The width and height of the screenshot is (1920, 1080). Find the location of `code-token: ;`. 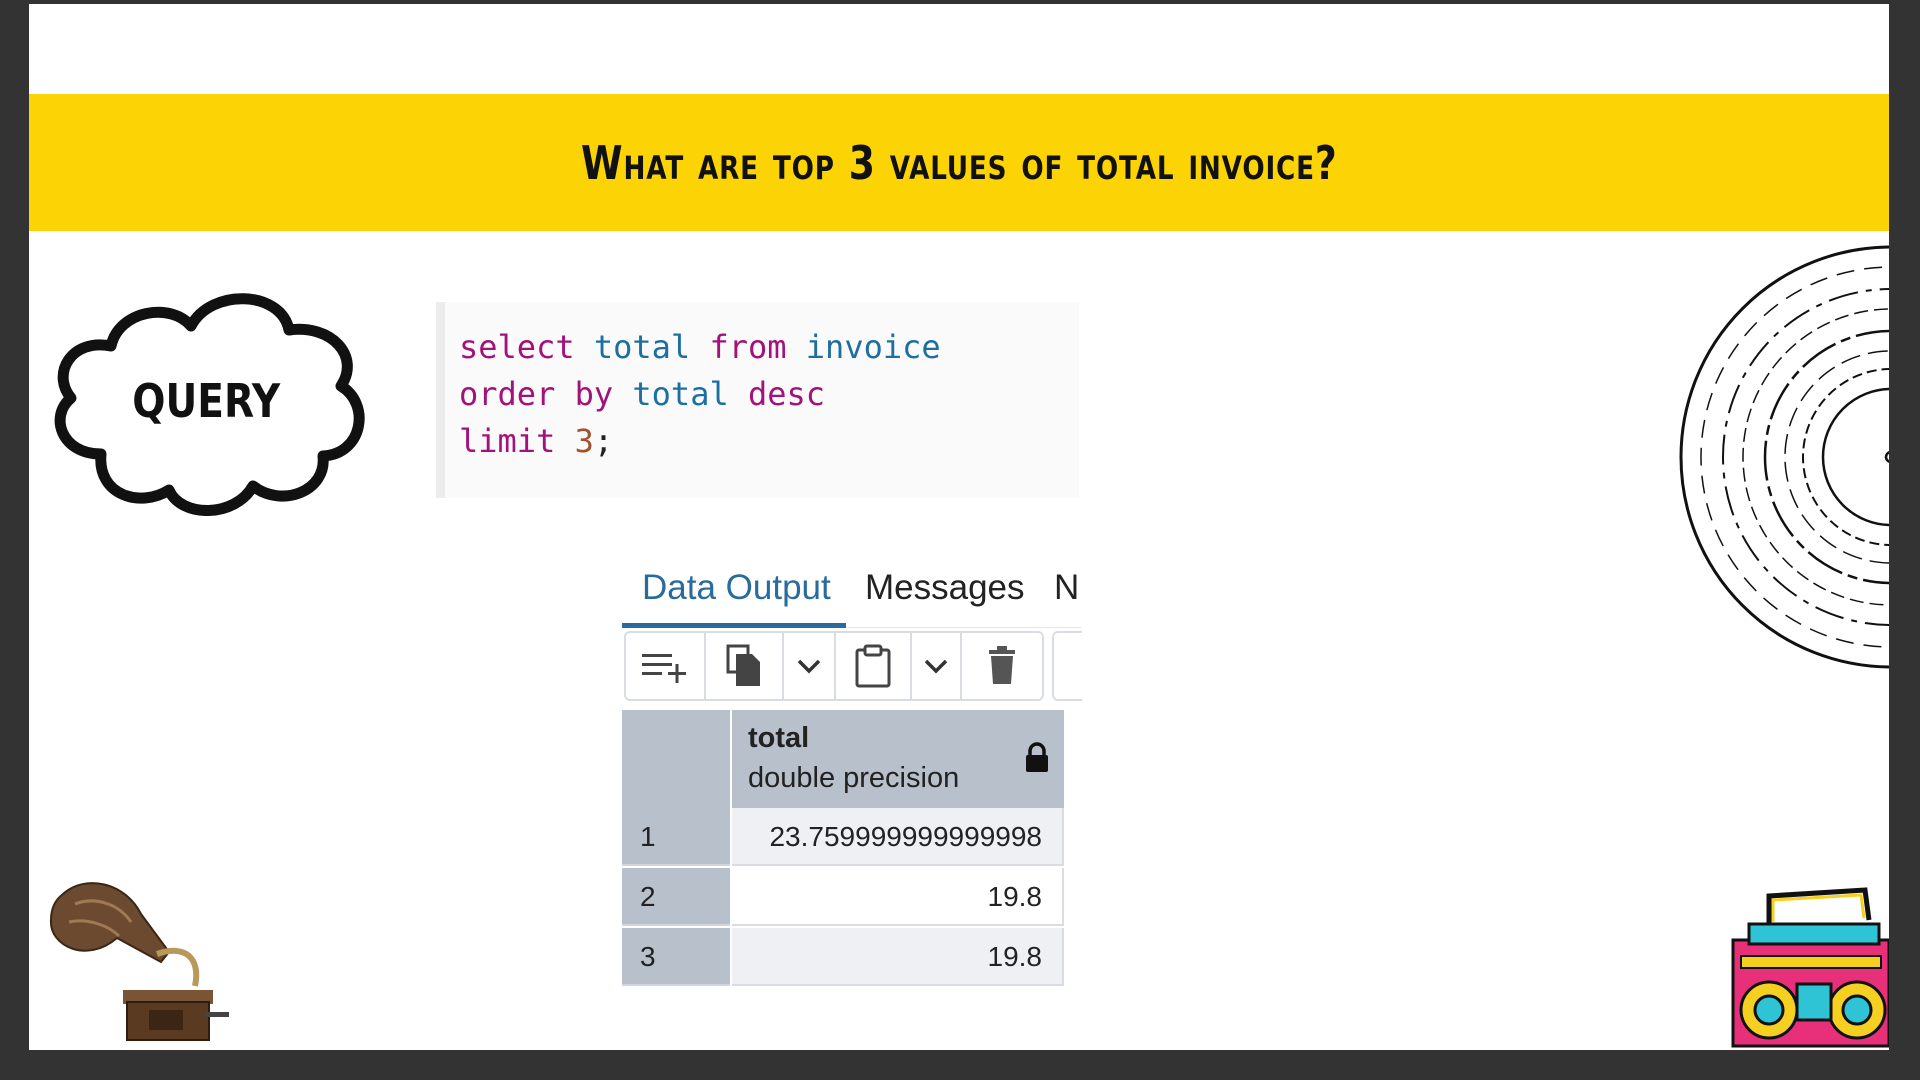

code-token: ; is located at coordinates (603, 441).